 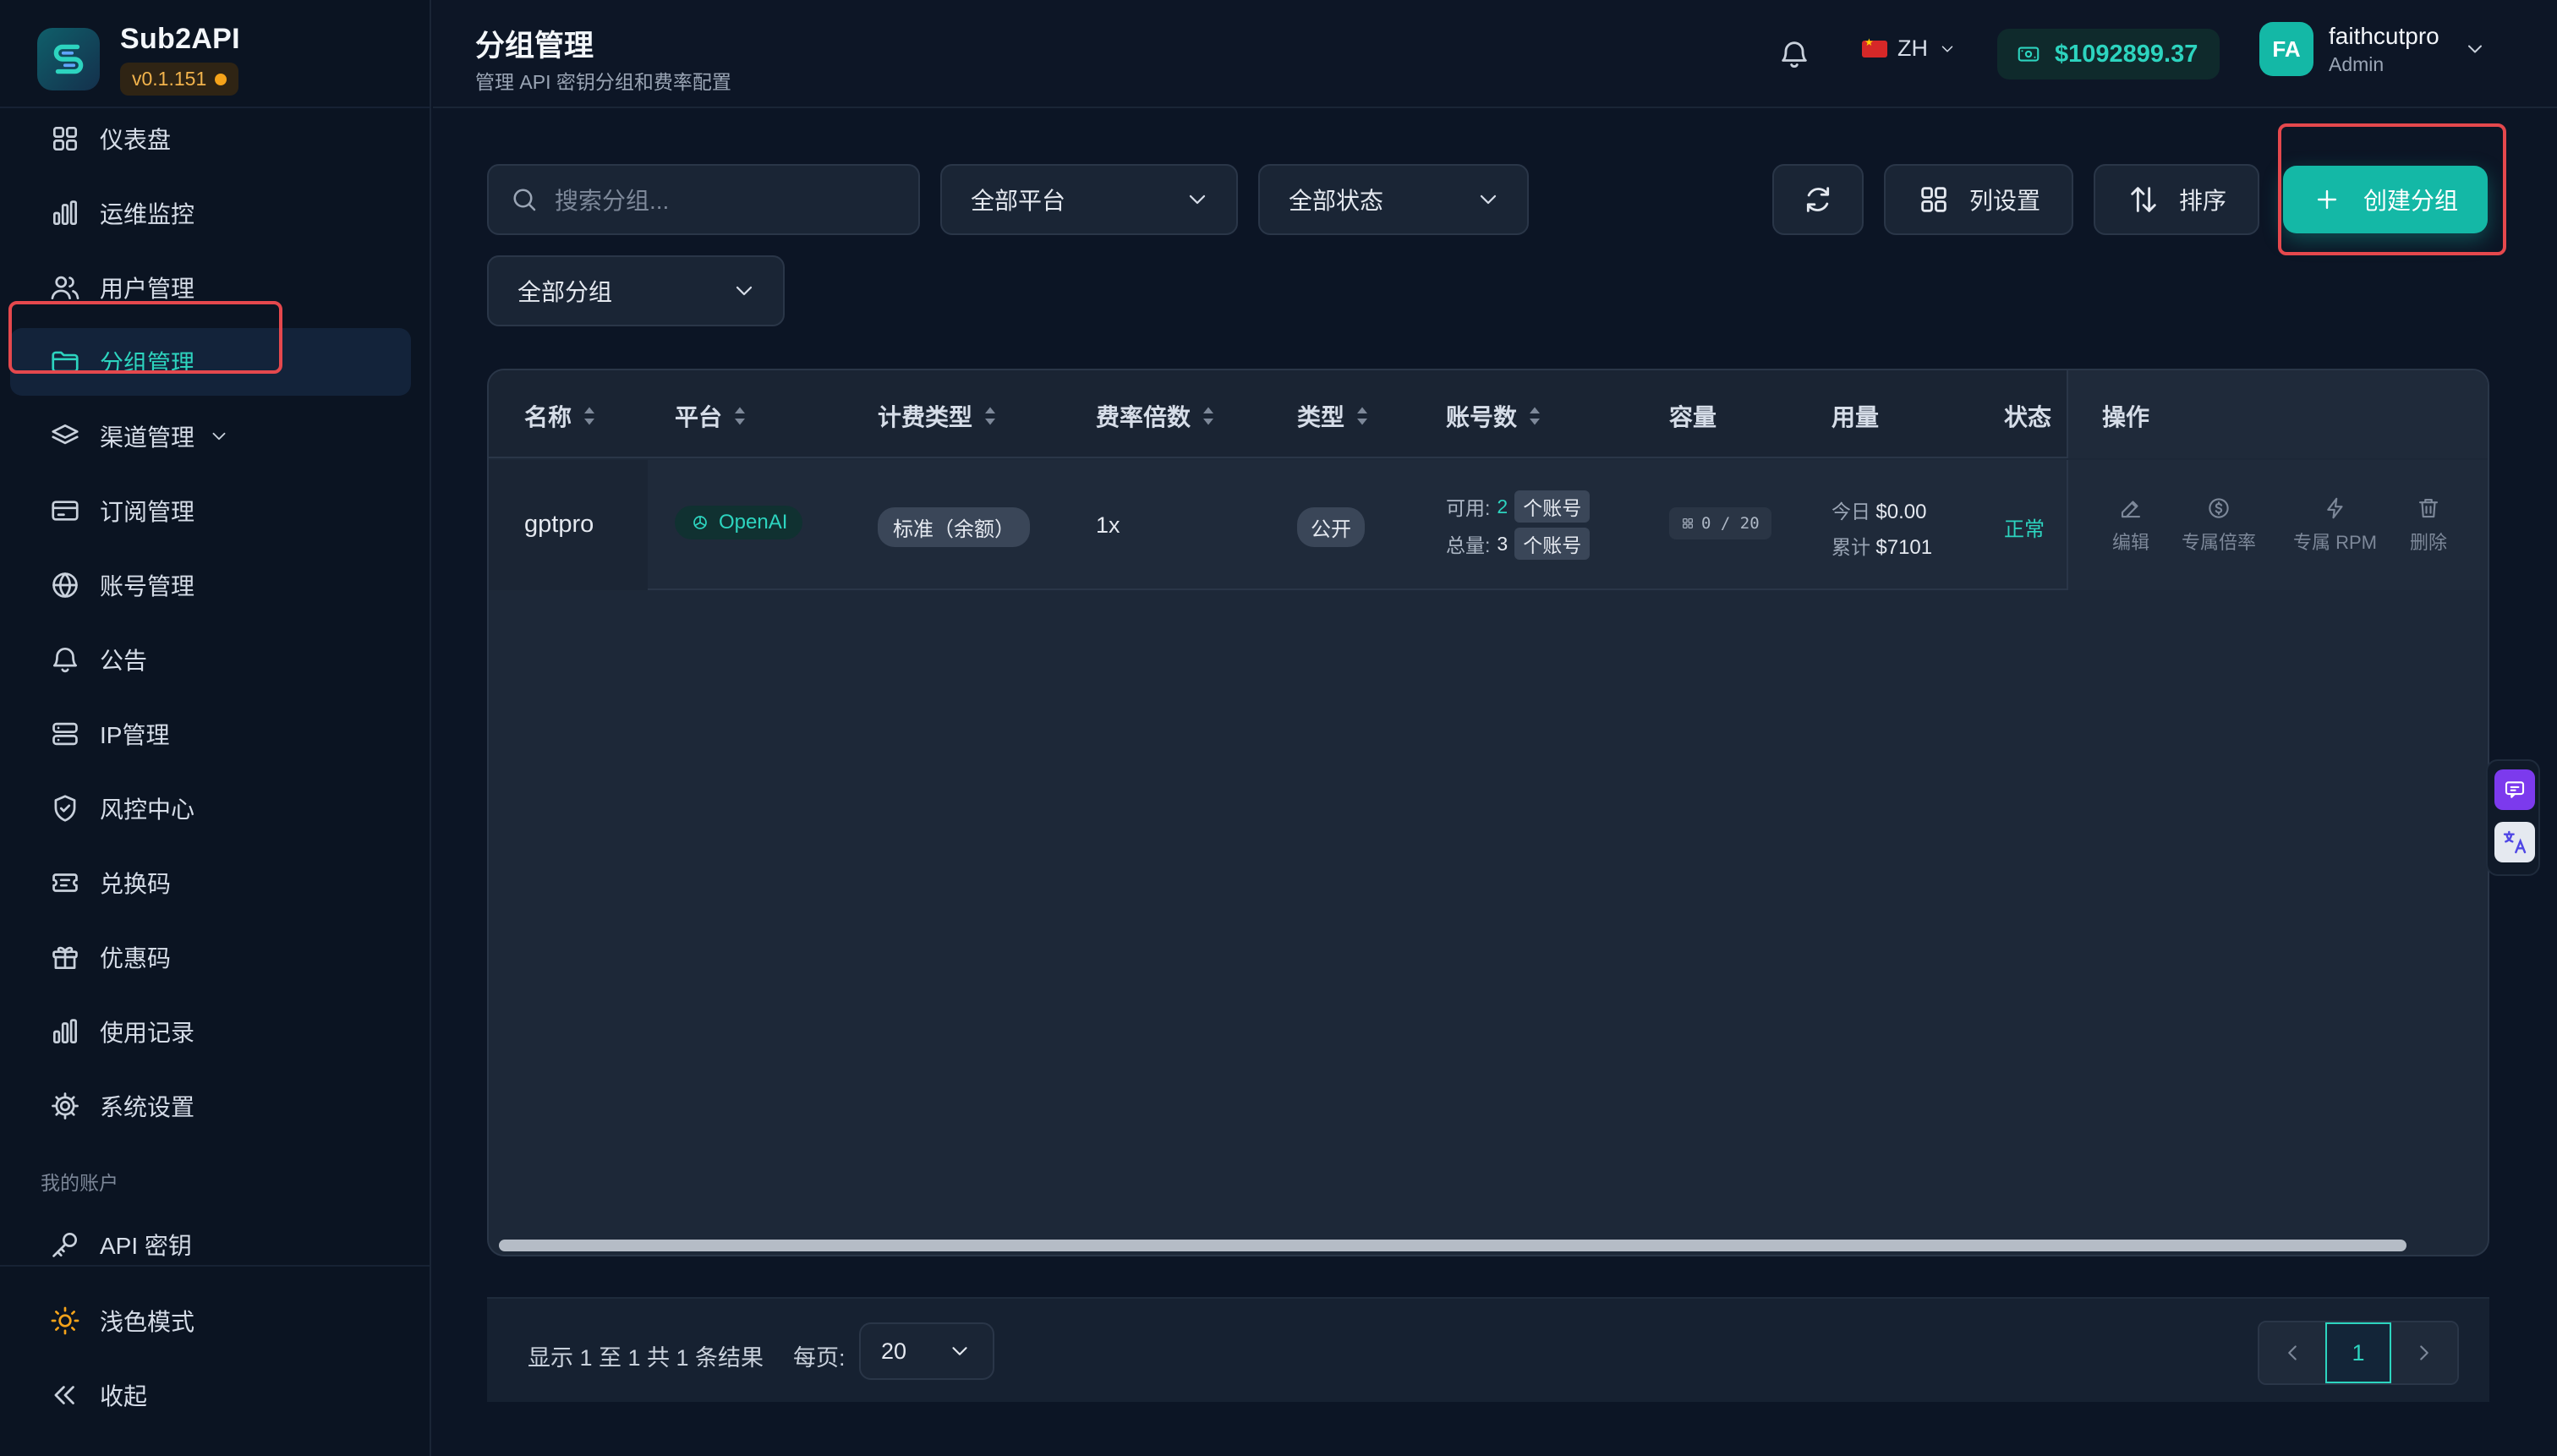 What do you see at coordinates (135, 735) in the screenshot?
I see `sidebar-item-label: IP管理` at bounding box center [135, 735].